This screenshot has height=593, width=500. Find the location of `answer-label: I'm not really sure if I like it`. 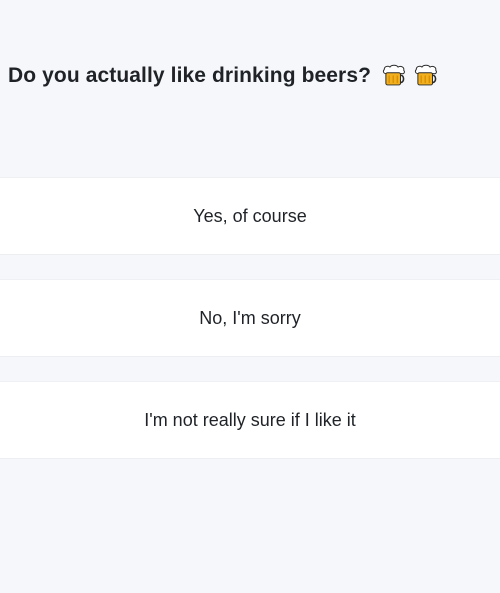

answer-label: I'm not really sure if I like it is located at coordinates (250, 419).